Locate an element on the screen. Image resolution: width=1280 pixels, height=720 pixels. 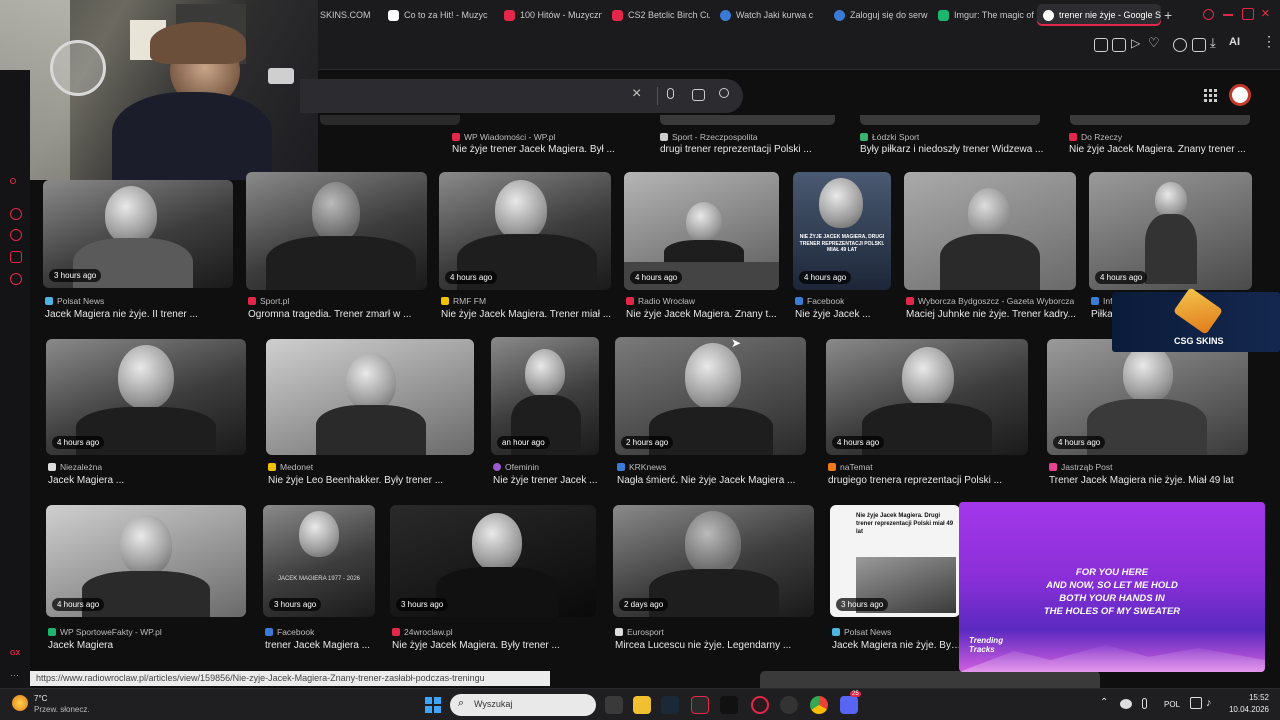
search-tabs-icon is located at coordinates (1208, 14).